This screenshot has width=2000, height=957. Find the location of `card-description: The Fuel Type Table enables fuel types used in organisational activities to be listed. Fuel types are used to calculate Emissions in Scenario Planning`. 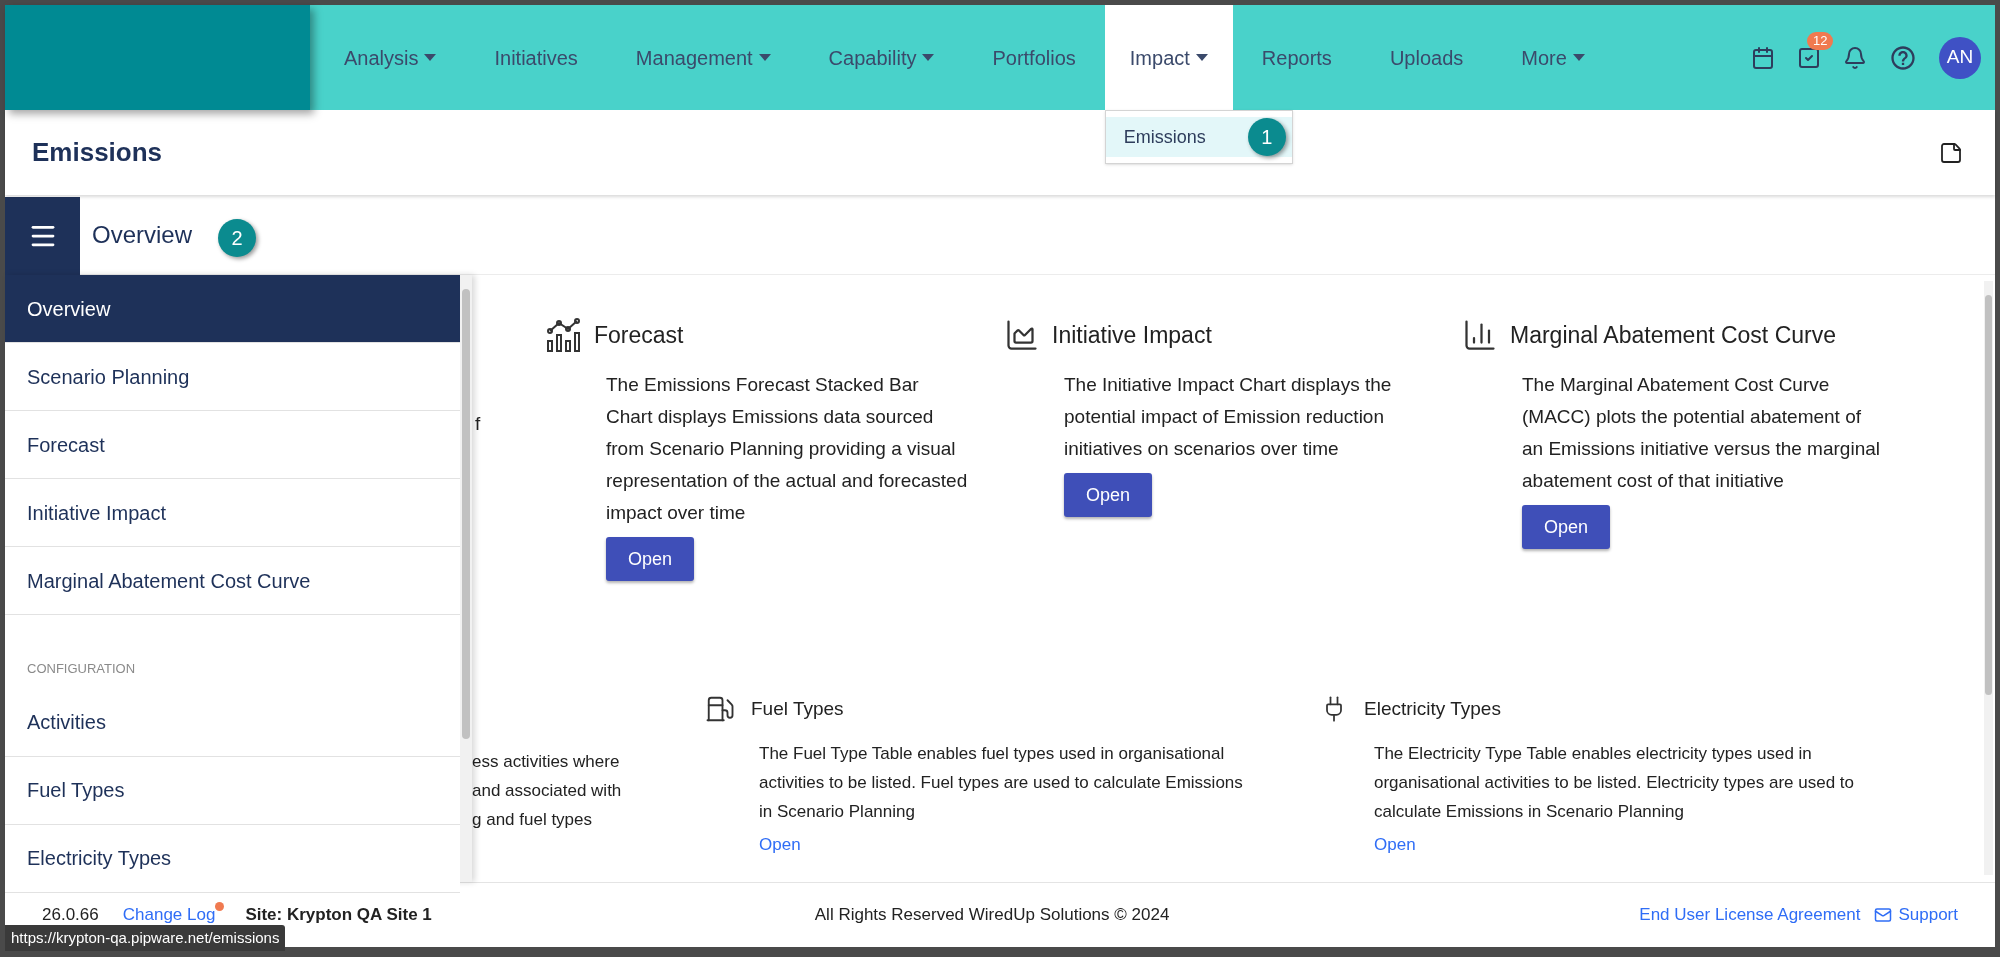

card-description: The Fuel Type Table enables fuel types used in organisational activities to be listed. Fuel types are used to calculate Emissions in Scenario Planning is located at coordinates (1001, 783).